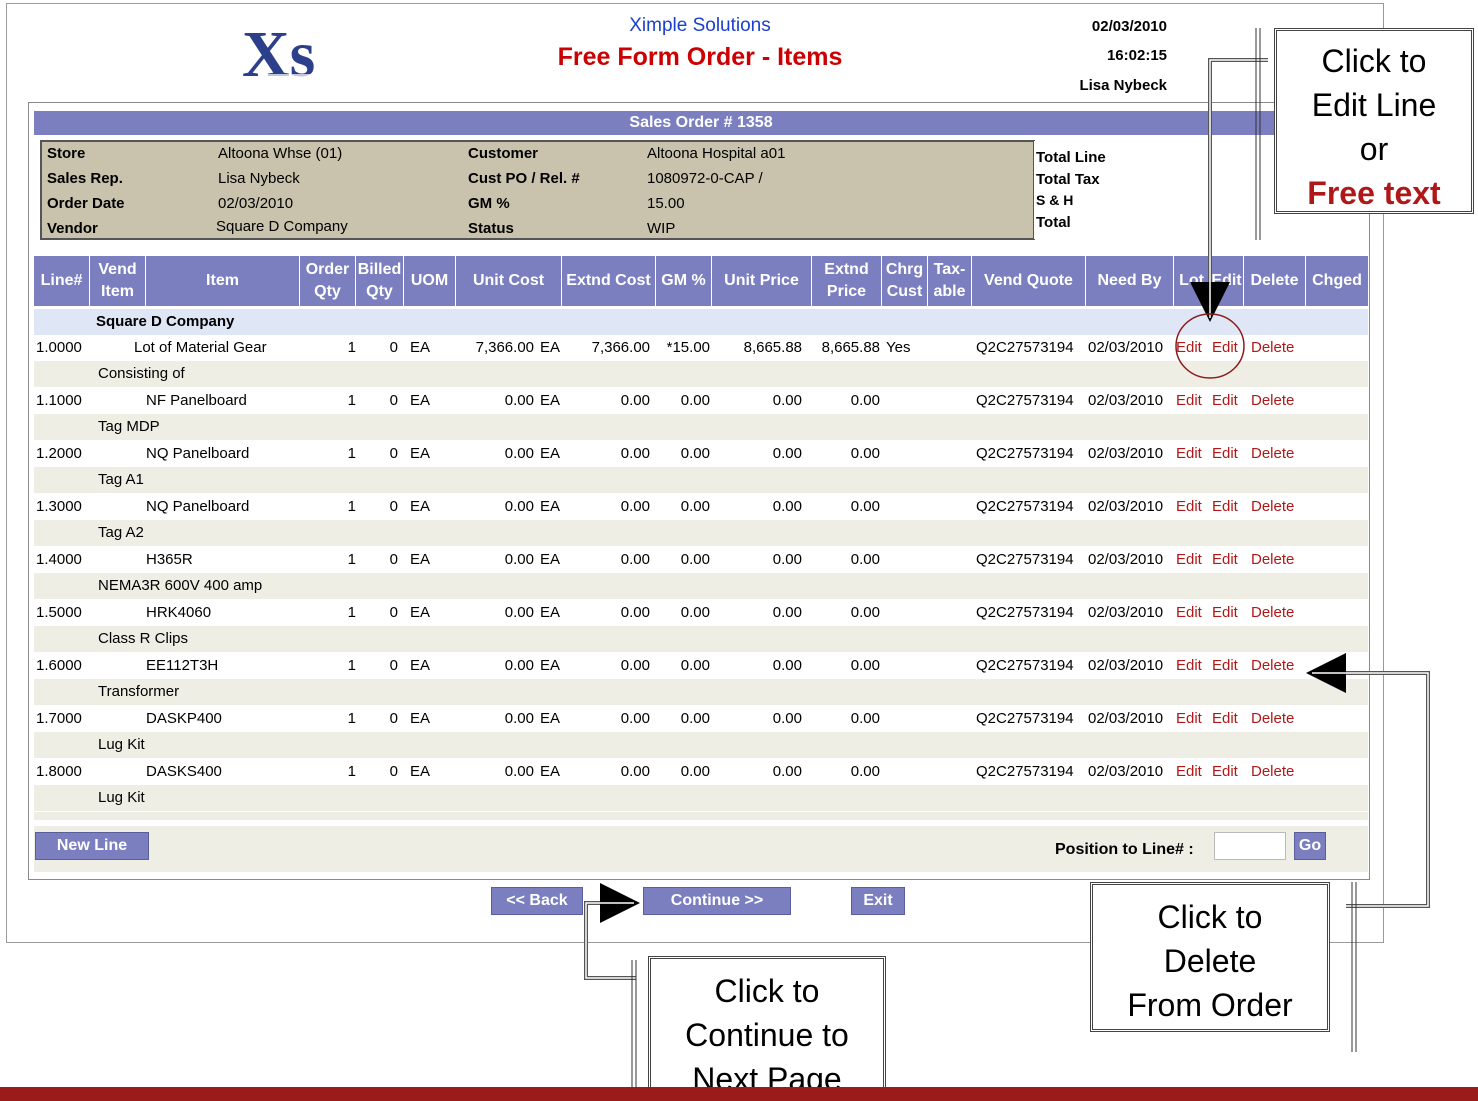 The width and height of the screenshot is (1478, 1101). I want to click on edit-callout: Click to Edit Line or Free text, so click(1374, 121).